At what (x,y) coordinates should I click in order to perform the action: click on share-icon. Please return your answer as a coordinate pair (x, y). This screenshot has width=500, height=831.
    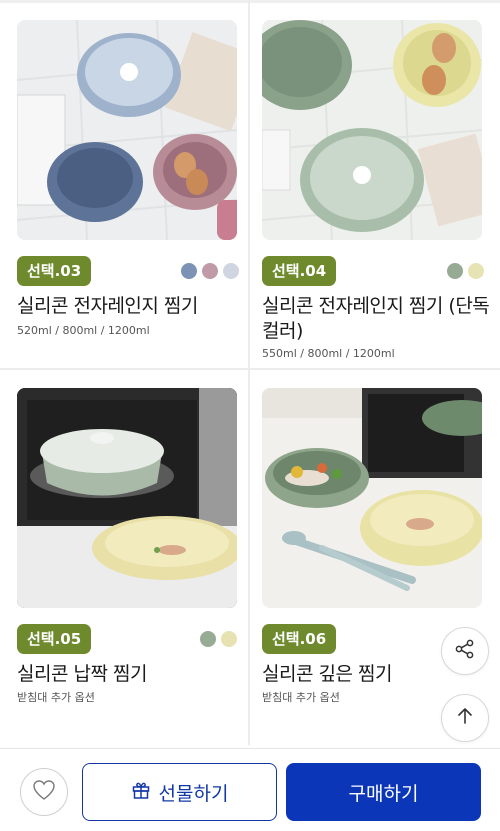
    Looking at the image, I should click on (465, 651).